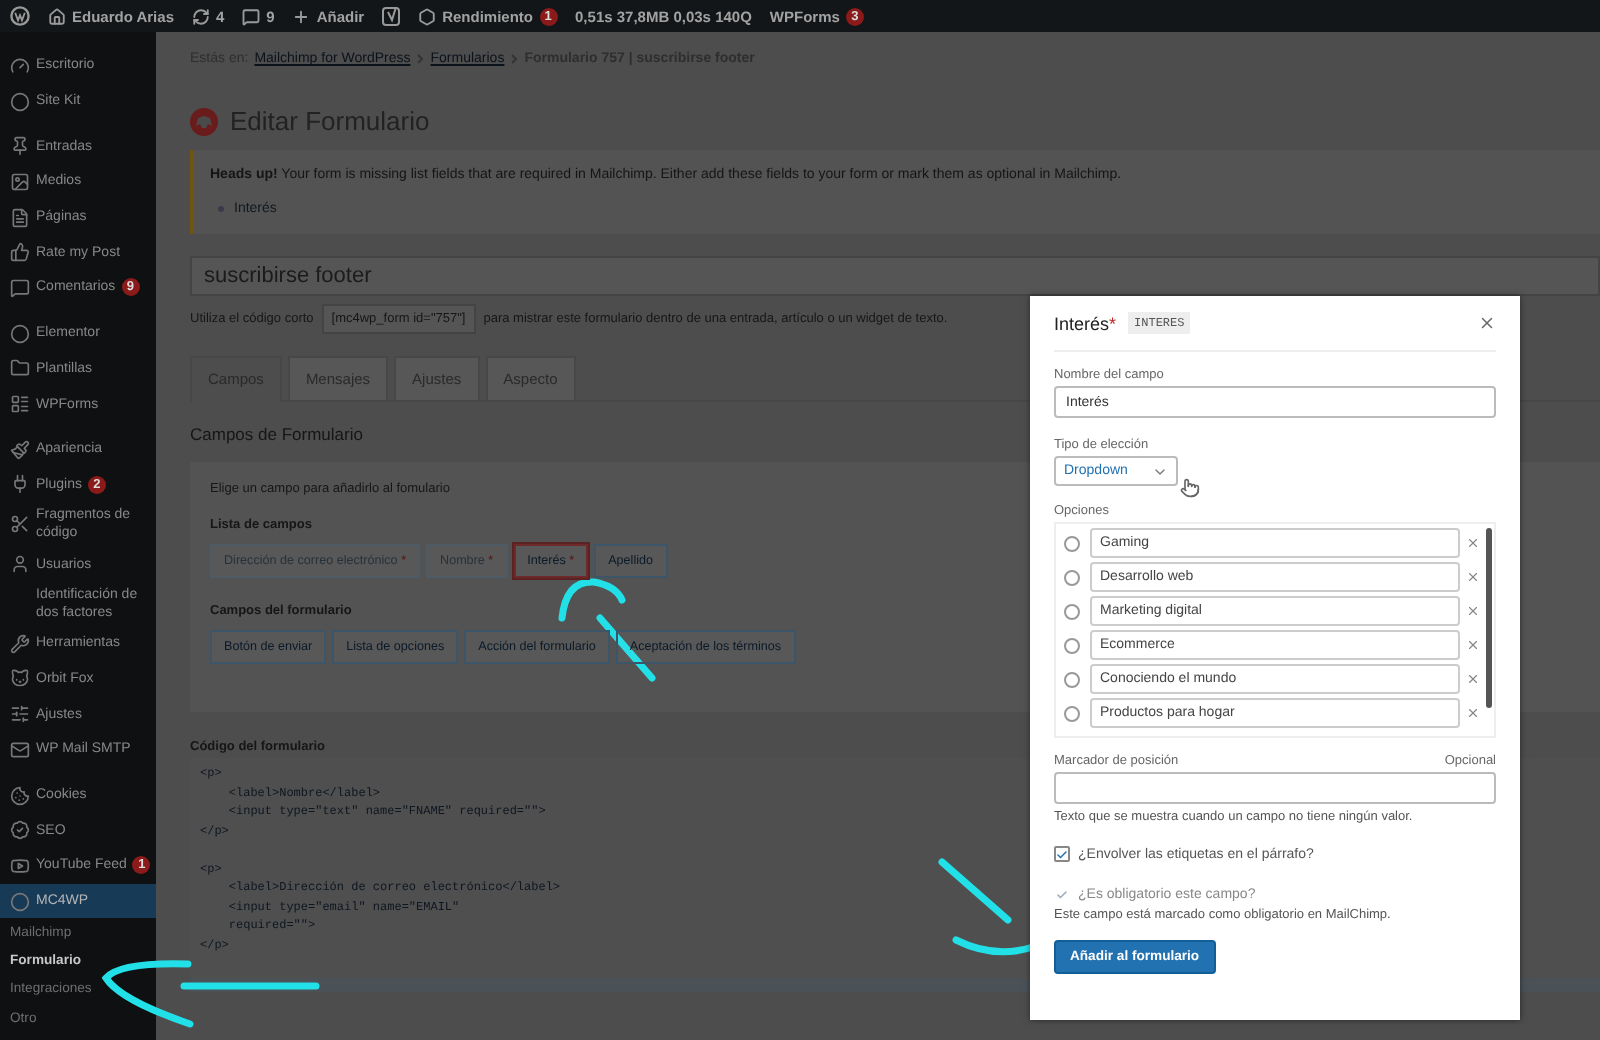  I want to click on dialog-title: Interés*, so click(1085, 323).